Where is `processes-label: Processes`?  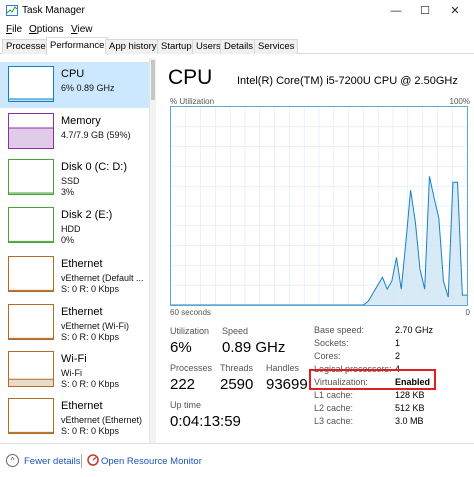 processes-label: Processes is located at coordinates (191, 368).